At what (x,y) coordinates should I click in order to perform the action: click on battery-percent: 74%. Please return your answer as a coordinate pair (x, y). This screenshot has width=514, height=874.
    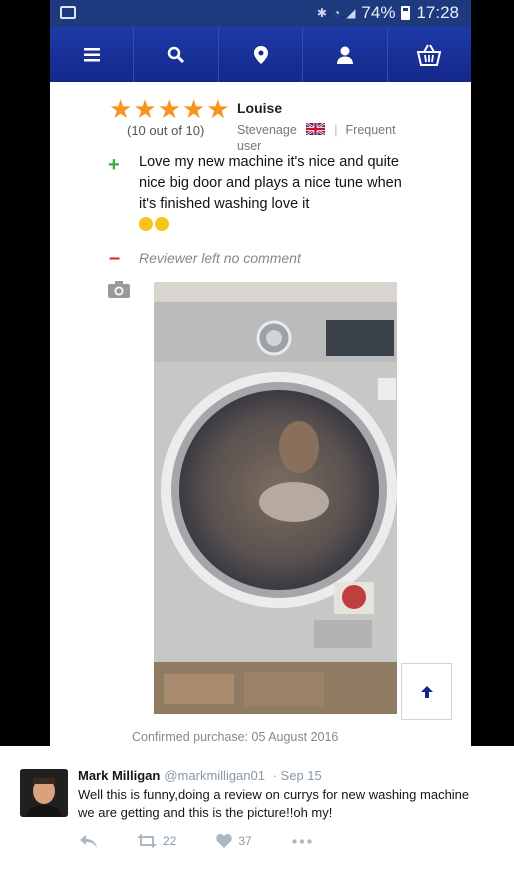
    Looking at the image, I should click on (378, 12).